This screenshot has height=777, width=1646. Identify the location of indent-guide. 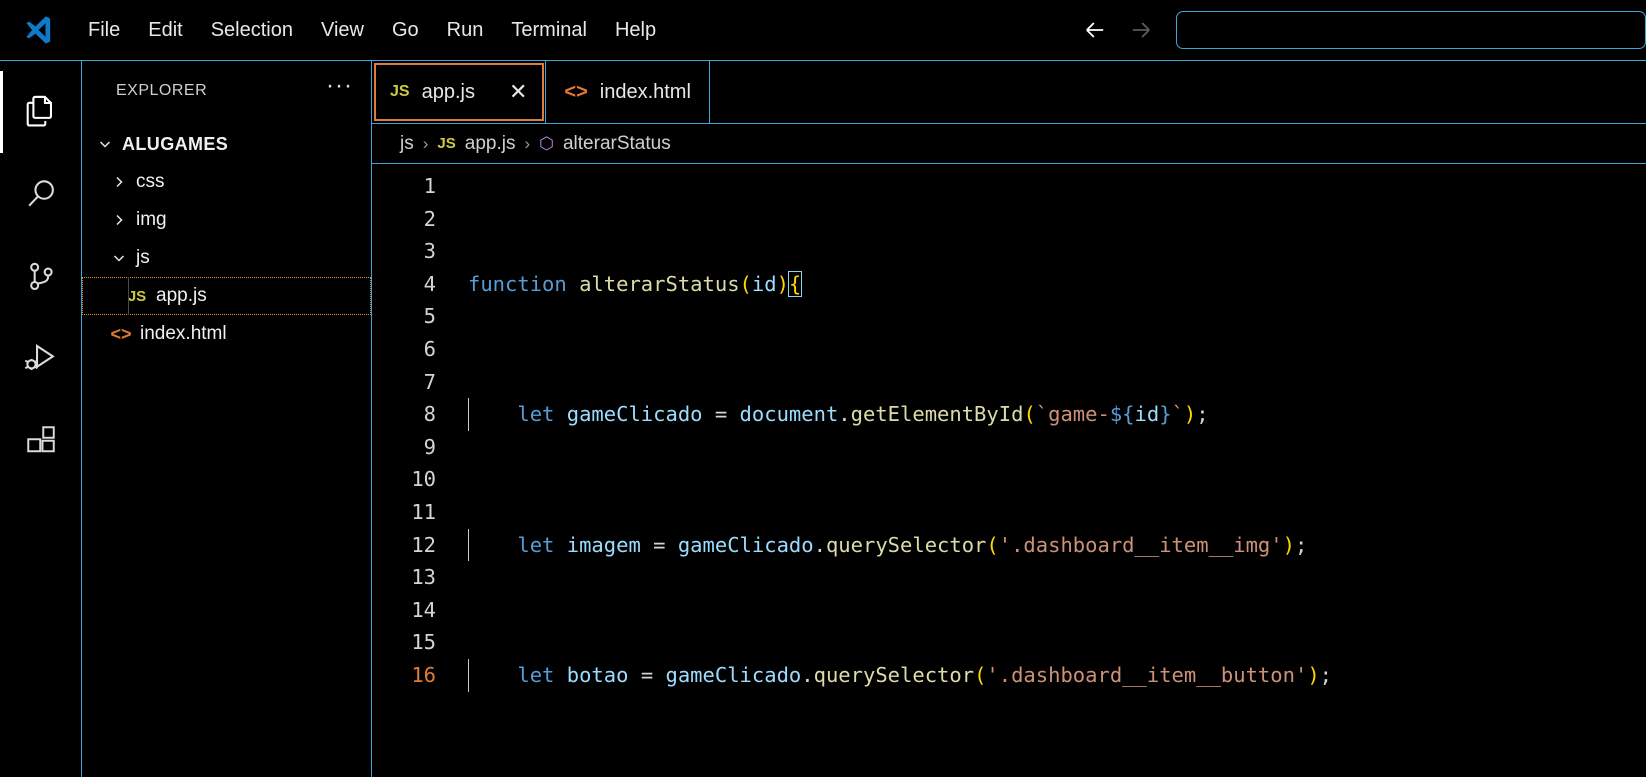
(128, 296).